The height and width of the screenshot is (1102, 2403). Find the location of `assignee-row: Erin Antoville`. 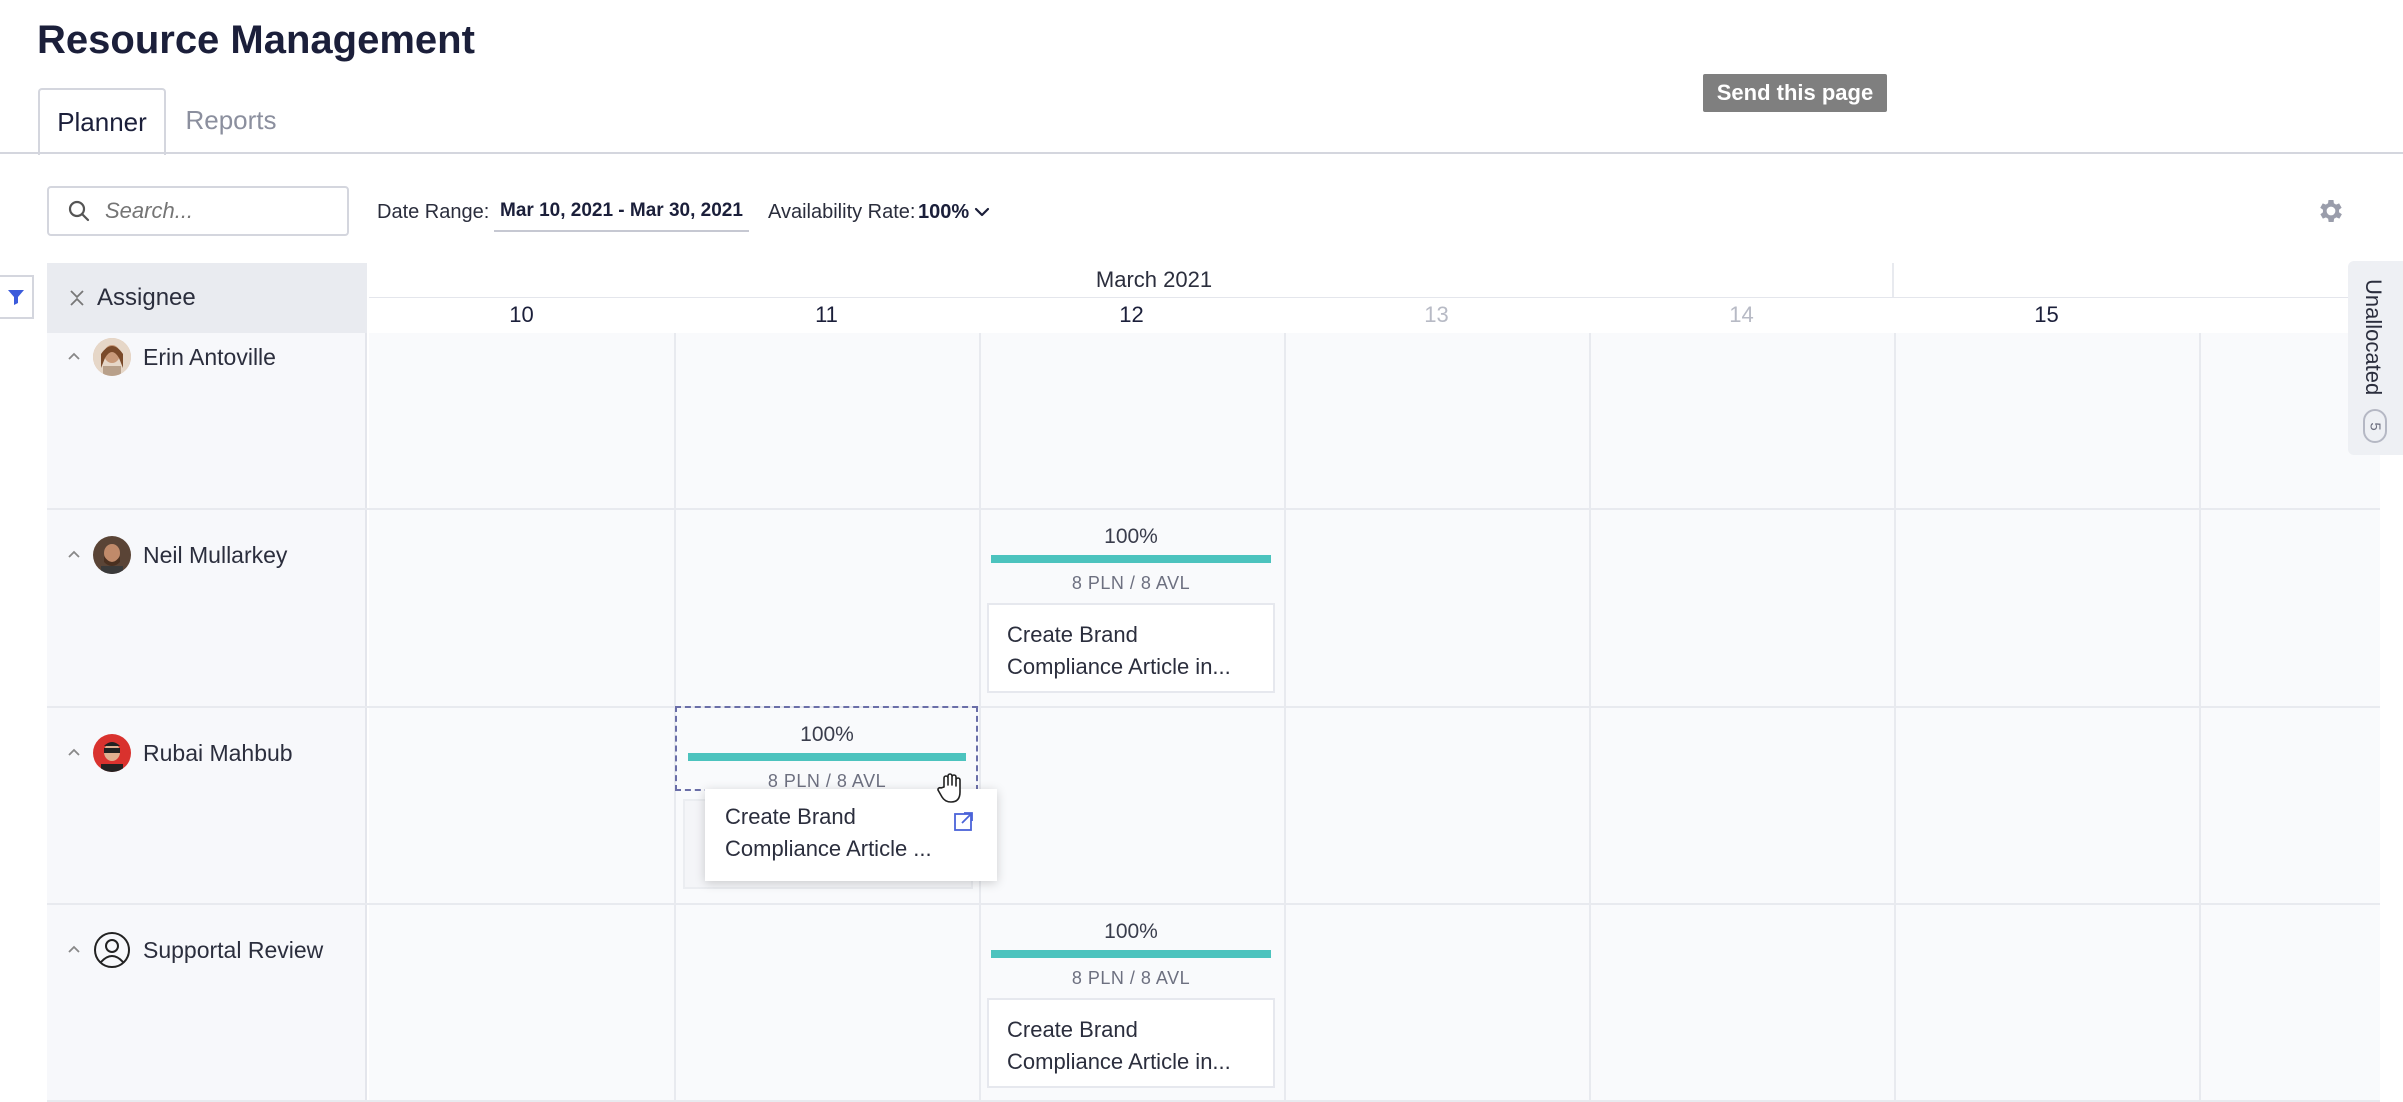

assignee-row: Erin Antoville is located at coordinates (207, 357).